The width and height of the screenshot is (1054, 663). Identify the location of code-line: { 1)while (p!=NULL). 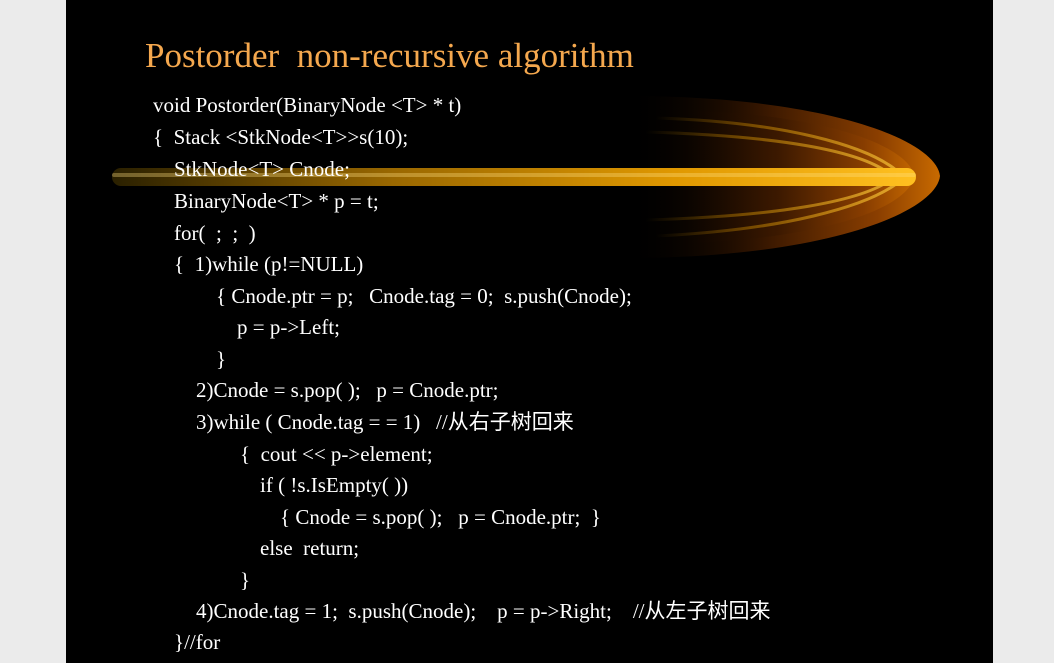
(269, 264).